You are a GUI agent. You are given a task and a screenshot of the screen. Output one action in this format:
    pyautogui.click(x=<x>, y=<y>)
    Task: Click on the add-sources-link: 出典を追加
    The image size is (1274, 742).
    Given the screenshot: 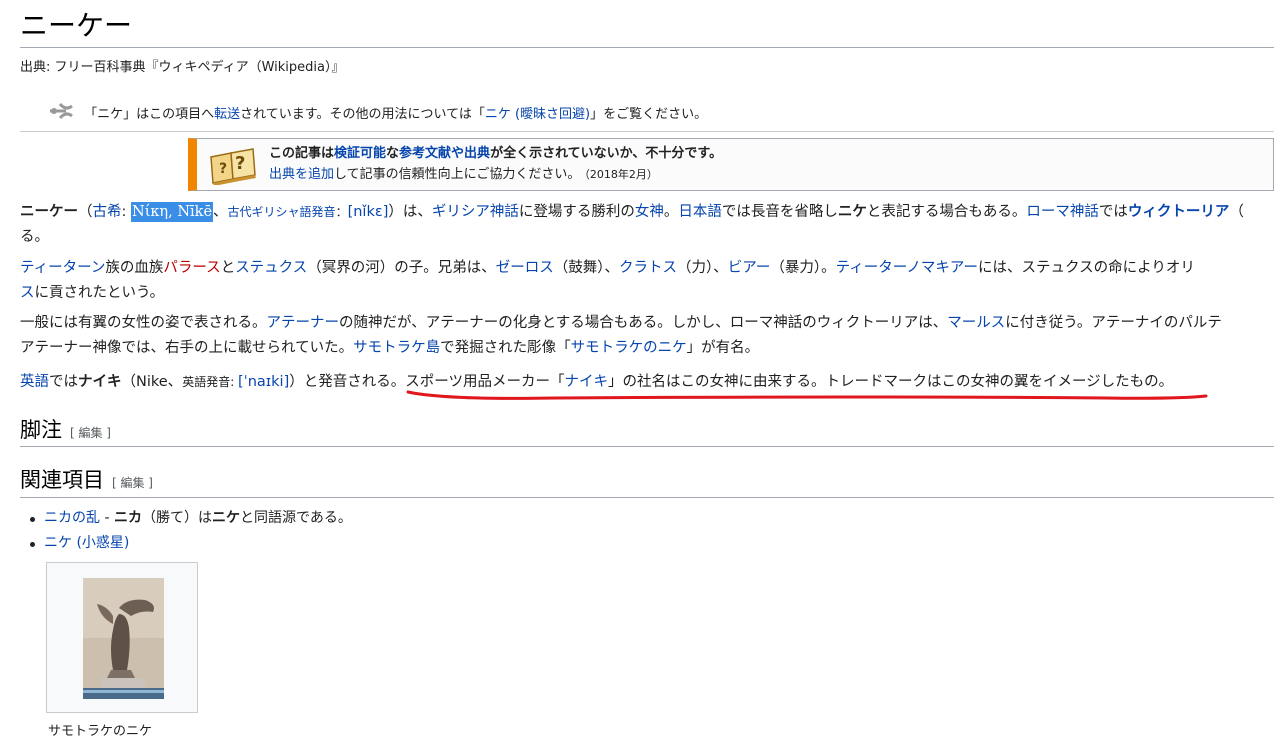 What is the action you would take?
    pyautogui.click(x=301, y=174)
    